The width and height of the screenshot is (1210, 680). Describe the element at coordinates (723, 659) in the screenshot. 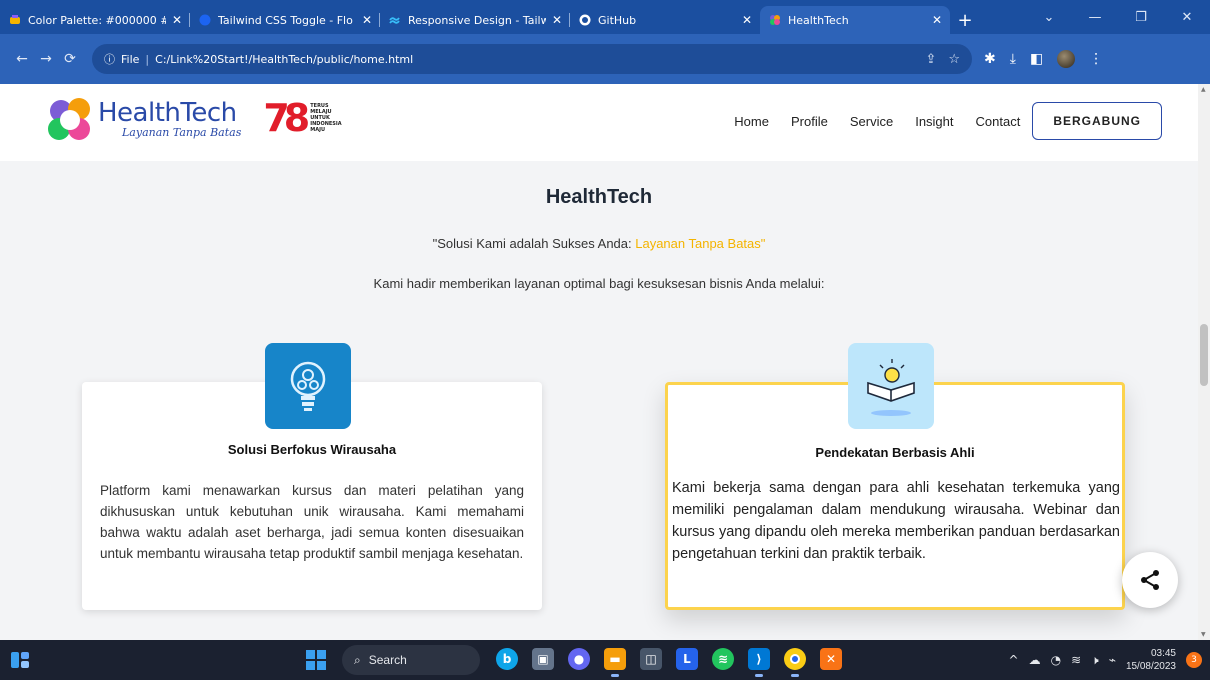

I see `spotify-icon: ≋` at that location.